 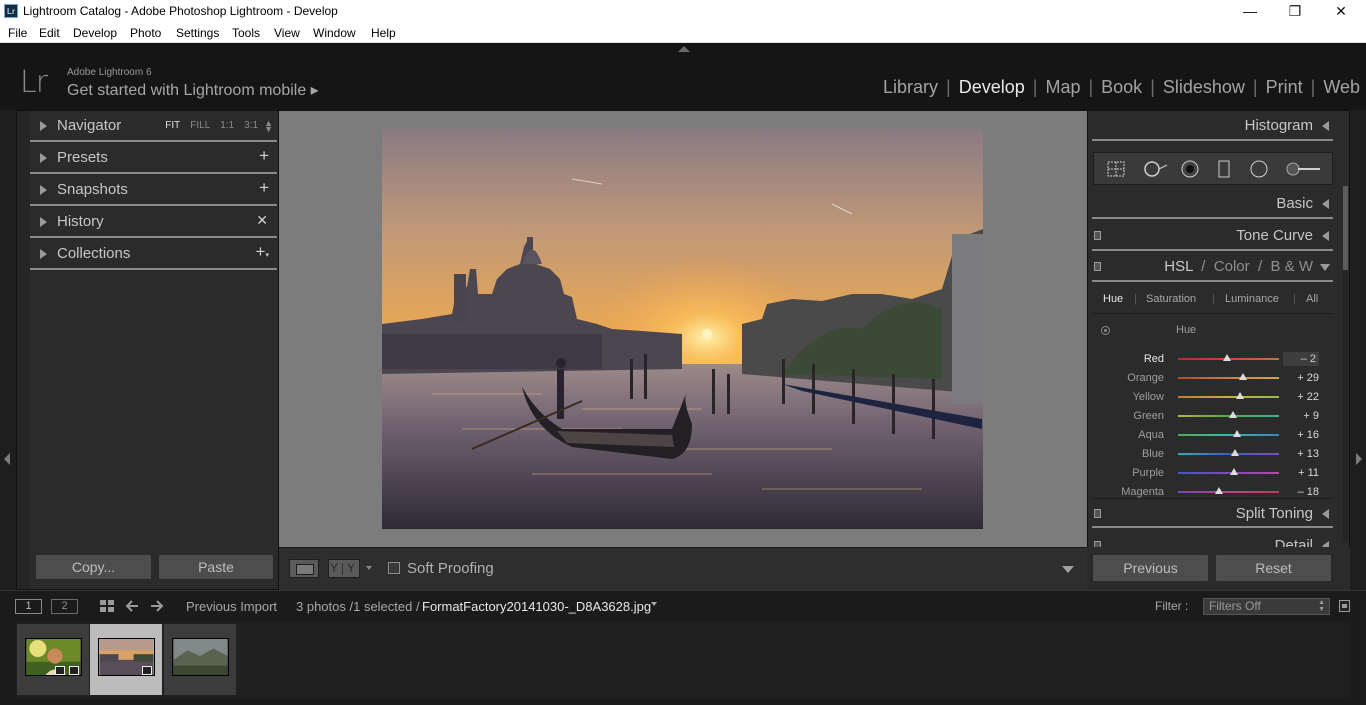 I want to click on slider-value: + 29, so click(x=1301, y=378).